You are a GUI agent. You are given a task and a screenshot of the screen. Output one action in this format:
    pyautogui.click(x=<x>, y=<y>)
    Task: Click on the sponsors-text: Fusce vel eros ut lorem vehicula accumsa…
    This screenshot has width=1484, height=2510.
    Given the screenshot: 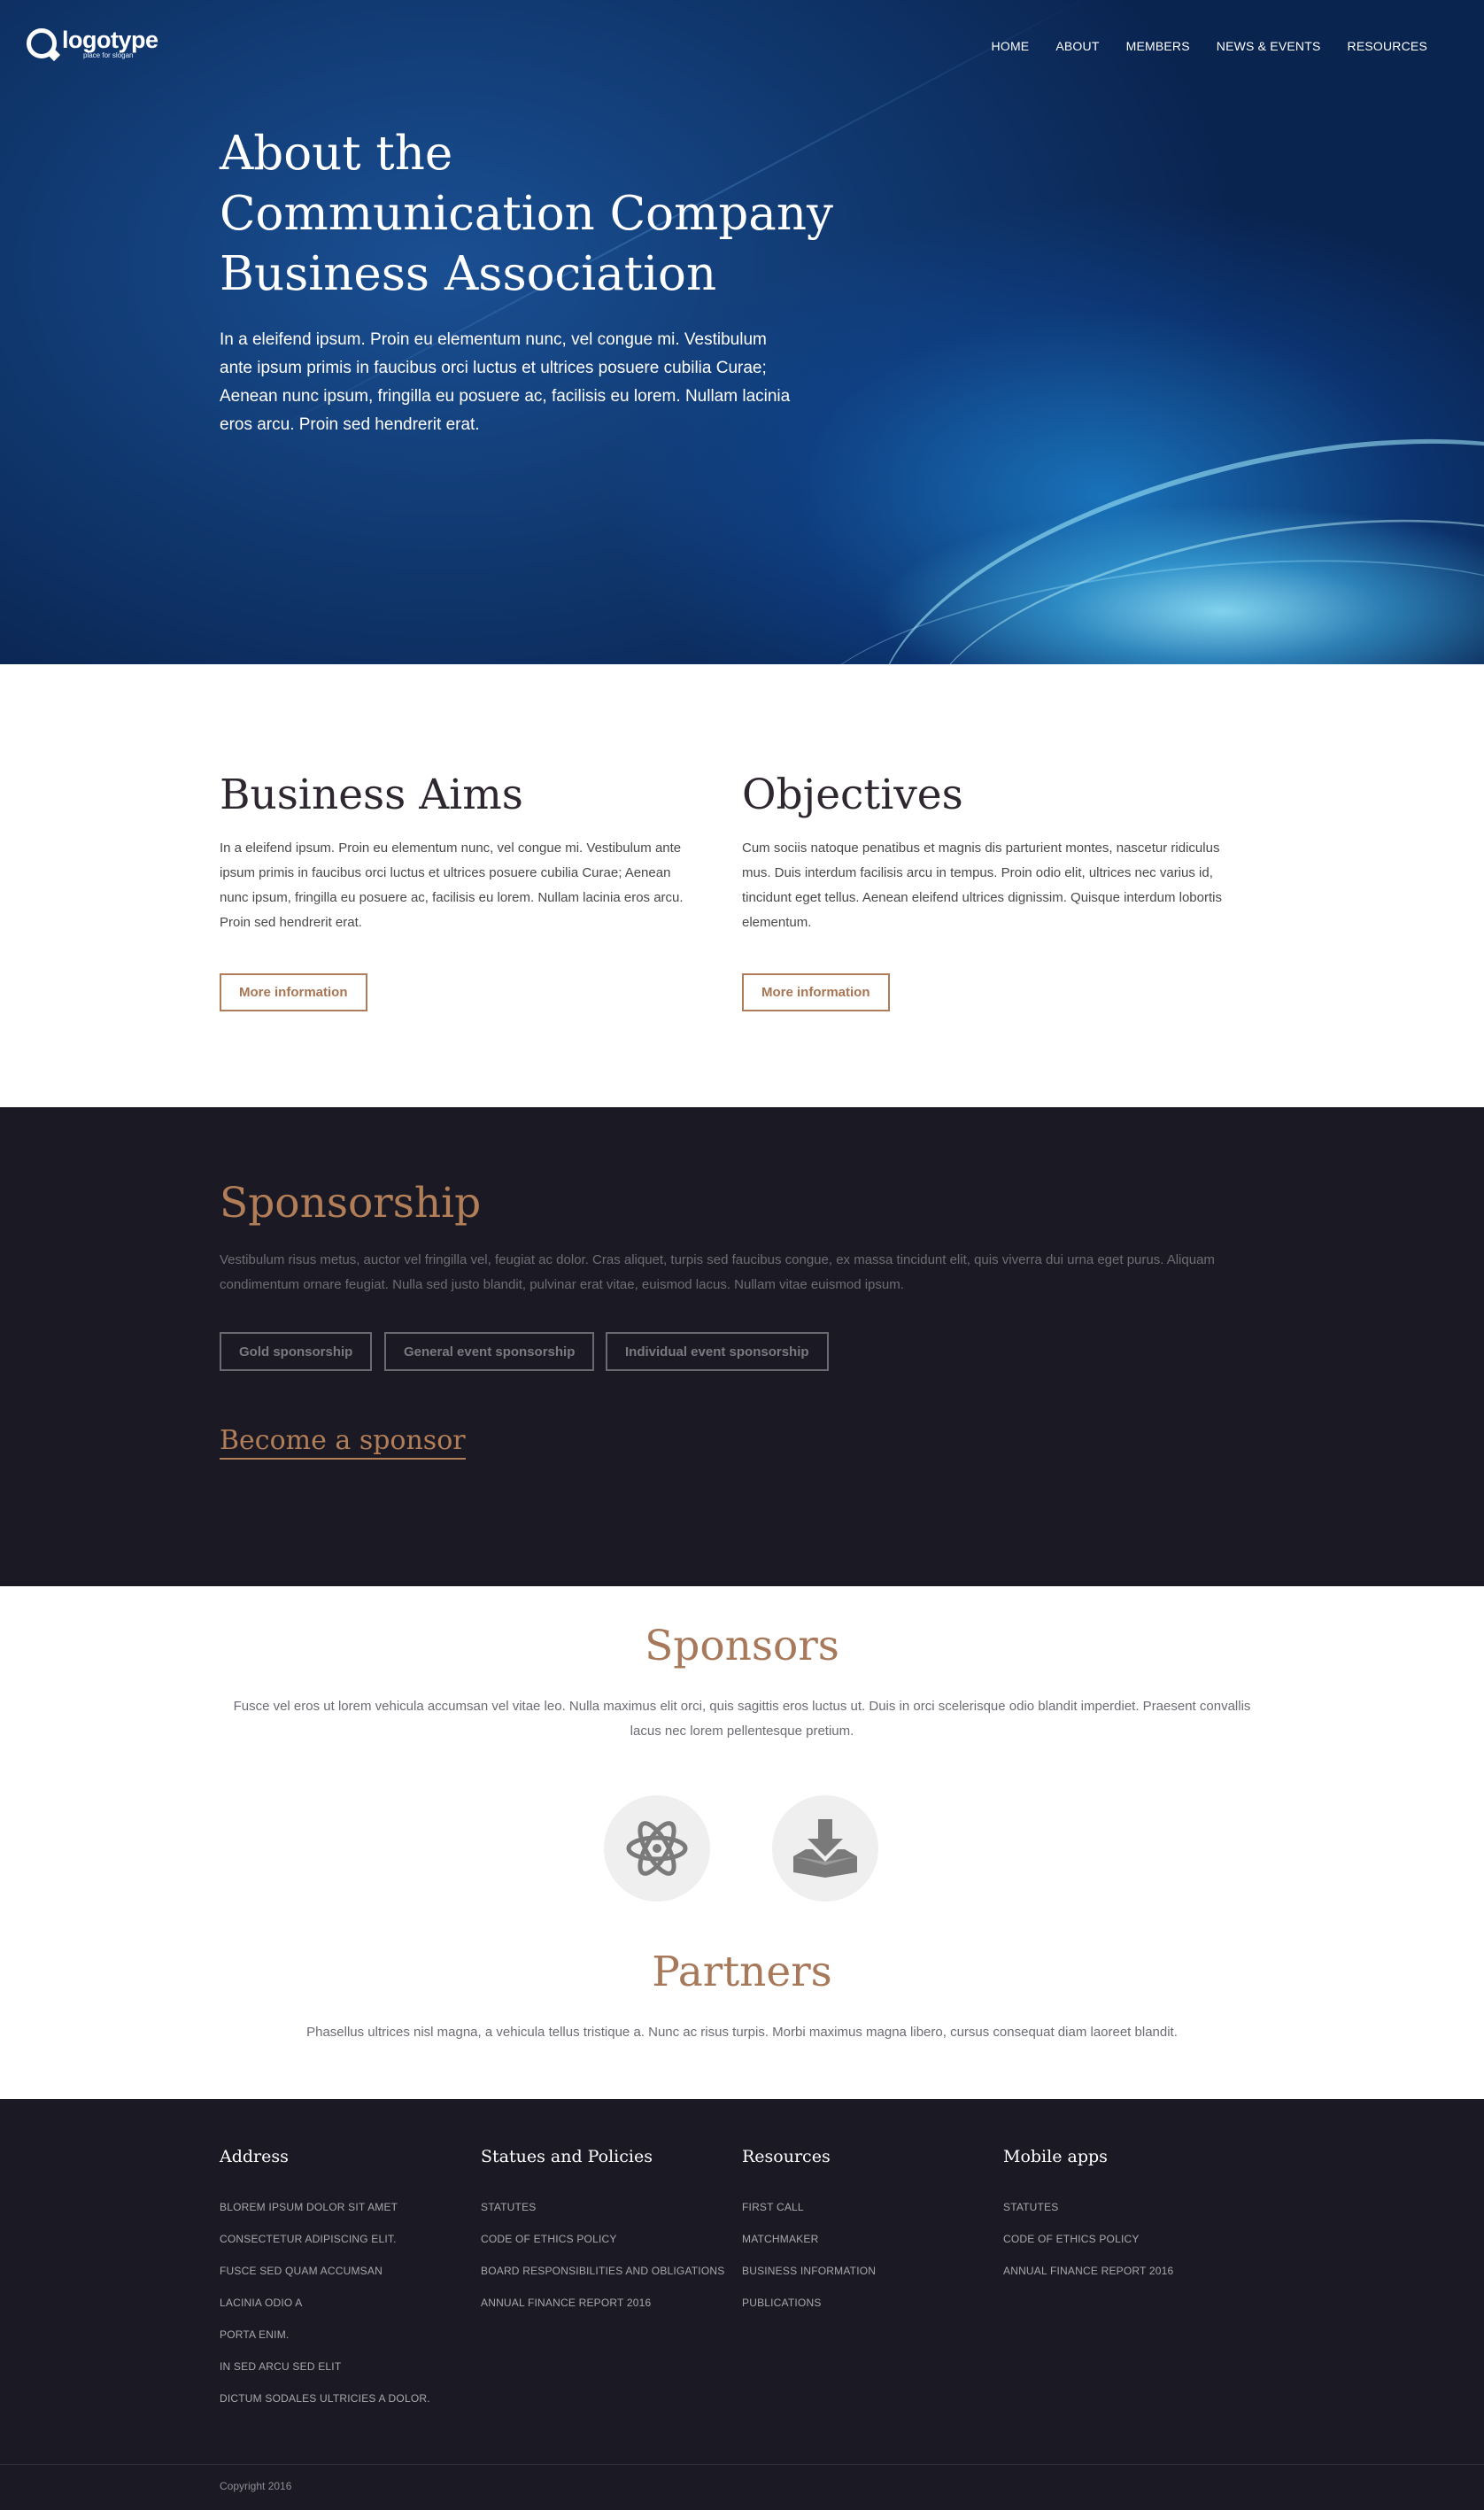 What is the action you would take?
    pyautogui.click(x=742, y=1719)
    